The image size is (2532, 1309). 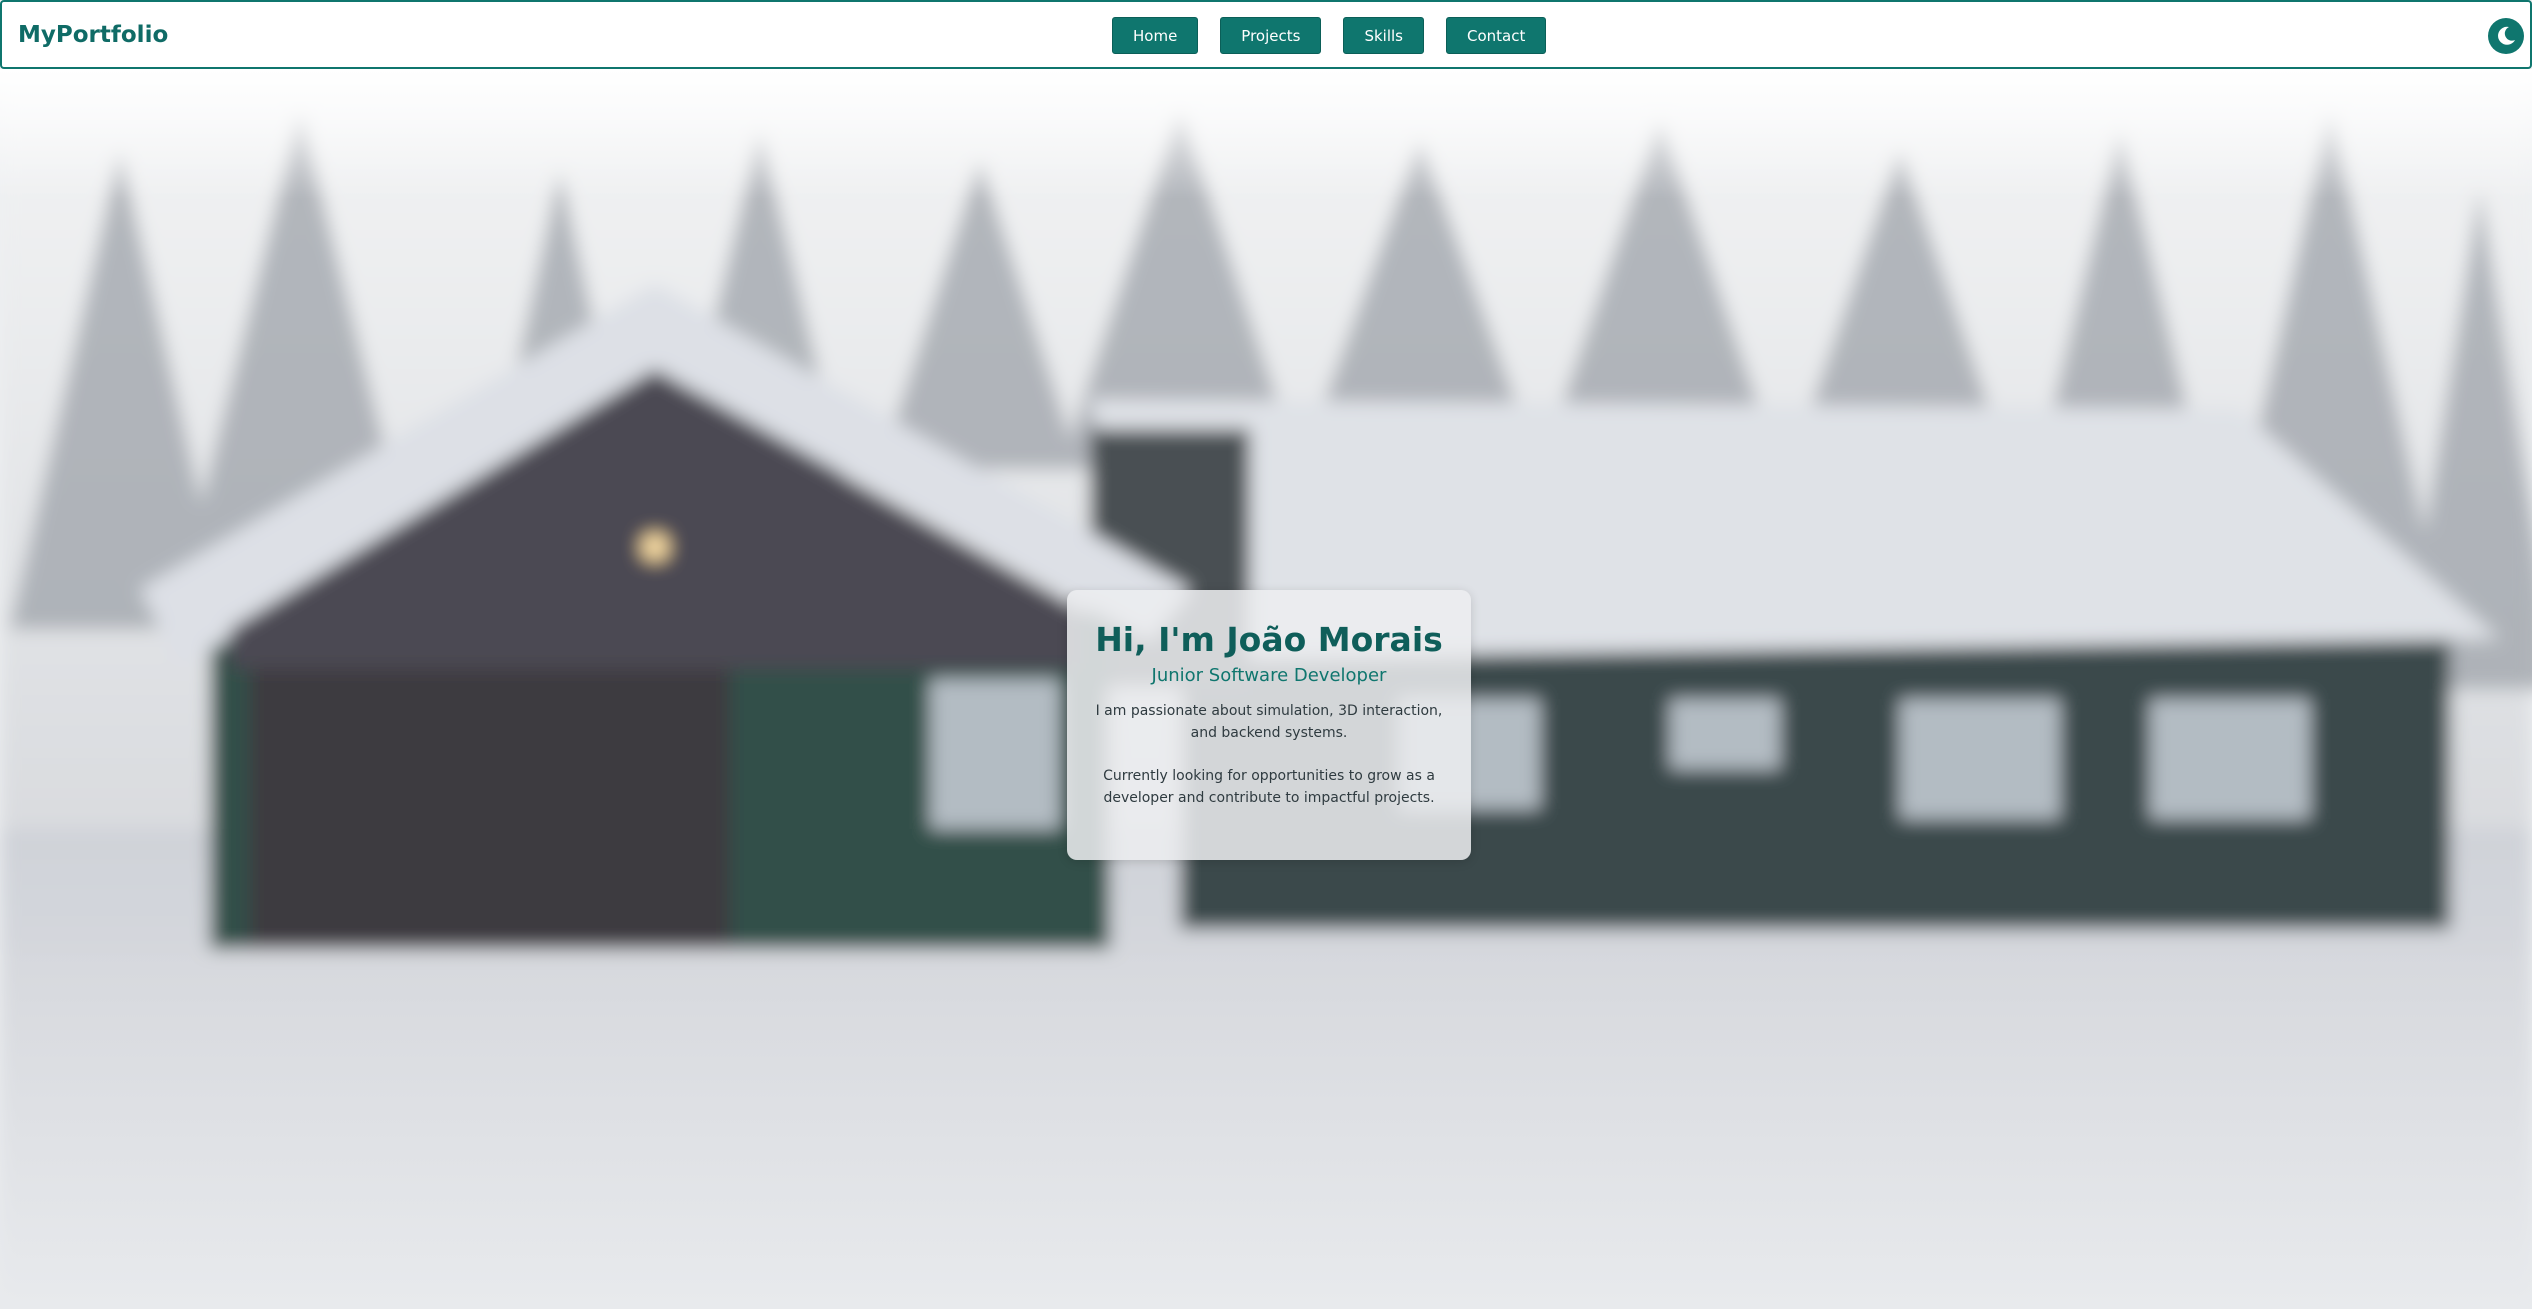 I want to click on brand-logo: MyPortfolio, so click(x=93, y=35).